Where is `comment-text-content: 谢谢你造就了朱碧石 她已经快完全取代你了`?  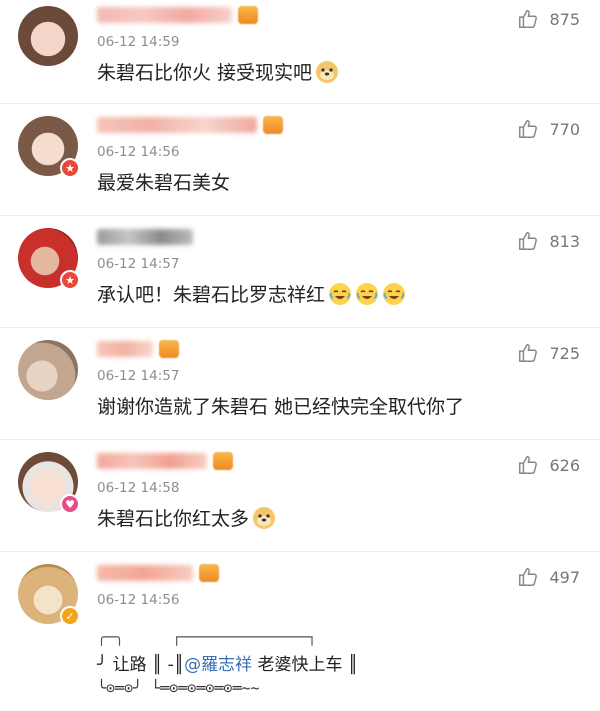 comment-text-content: 谢谢你造就了朱碧石 她已经快完全取代你了 is located at coordinates (281, 407).